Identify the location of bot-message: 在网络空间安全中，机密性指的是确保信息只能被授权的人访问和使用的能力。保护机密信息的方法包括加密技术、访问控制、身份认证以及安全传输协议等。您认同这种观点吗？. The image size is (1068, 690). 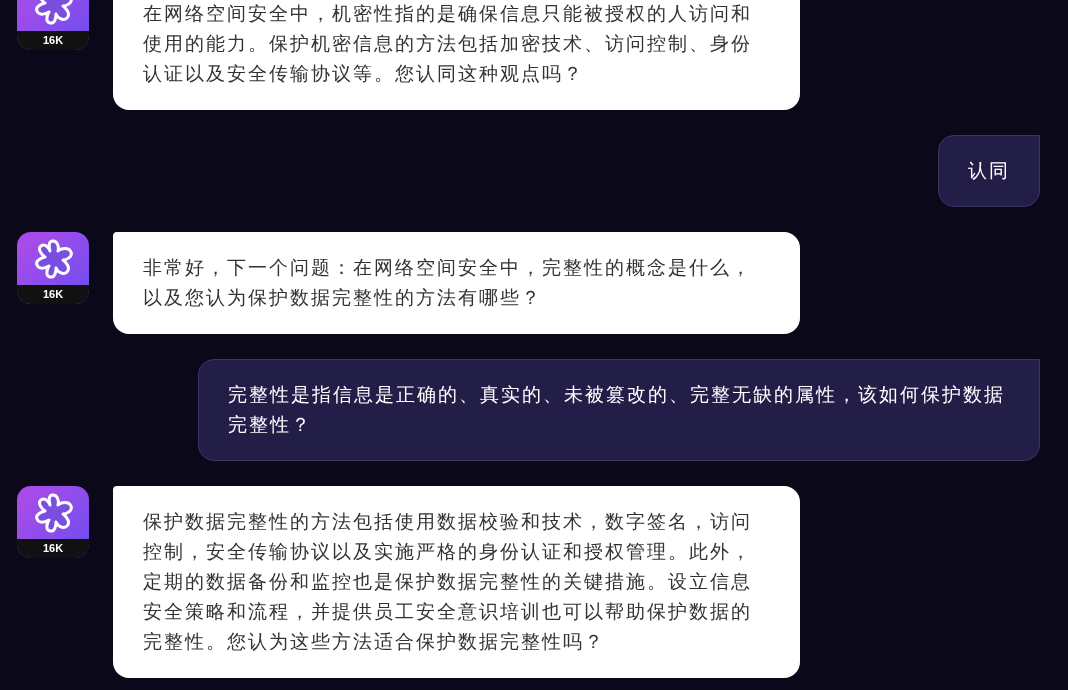
(456, 55).